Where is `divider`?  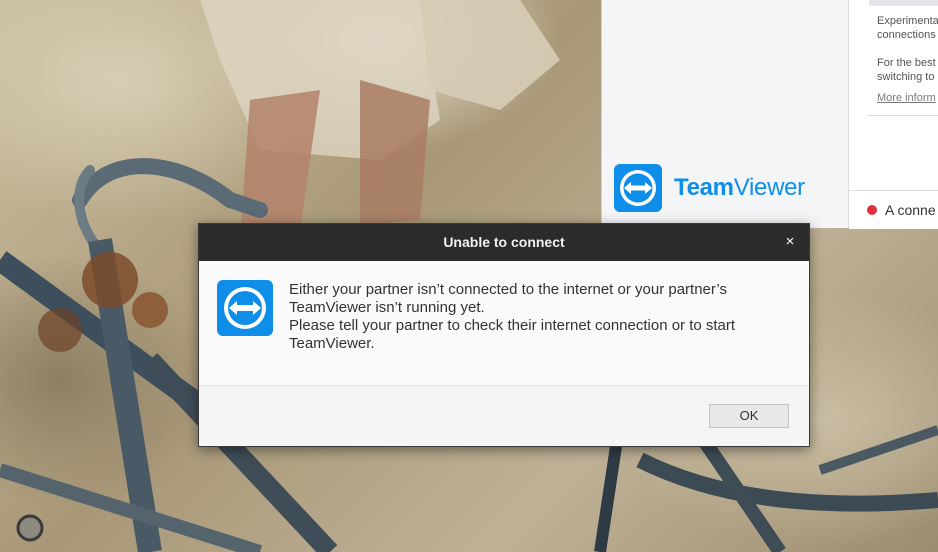 divider is located at coordinates (902, 115).